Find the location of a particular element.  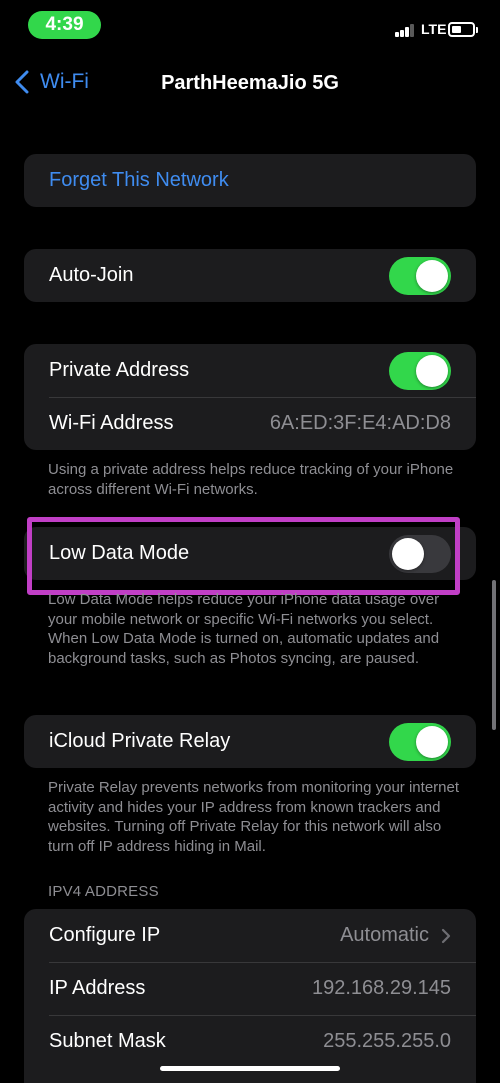

forget-network-button: Forget This Network is located at coordinates (250, 180).